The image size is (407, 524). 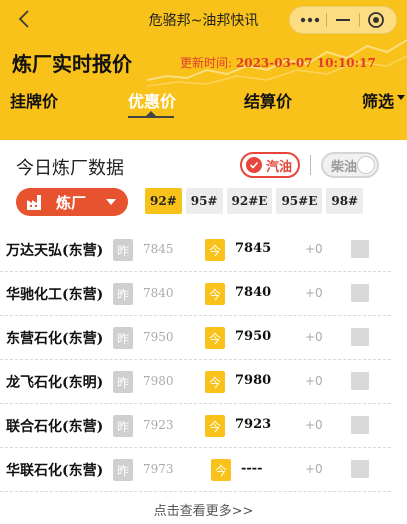 What do you see at coordinates (401, 97) in the screenshot?
I see `filter-caret-icon` at bounding box center [401, 97].